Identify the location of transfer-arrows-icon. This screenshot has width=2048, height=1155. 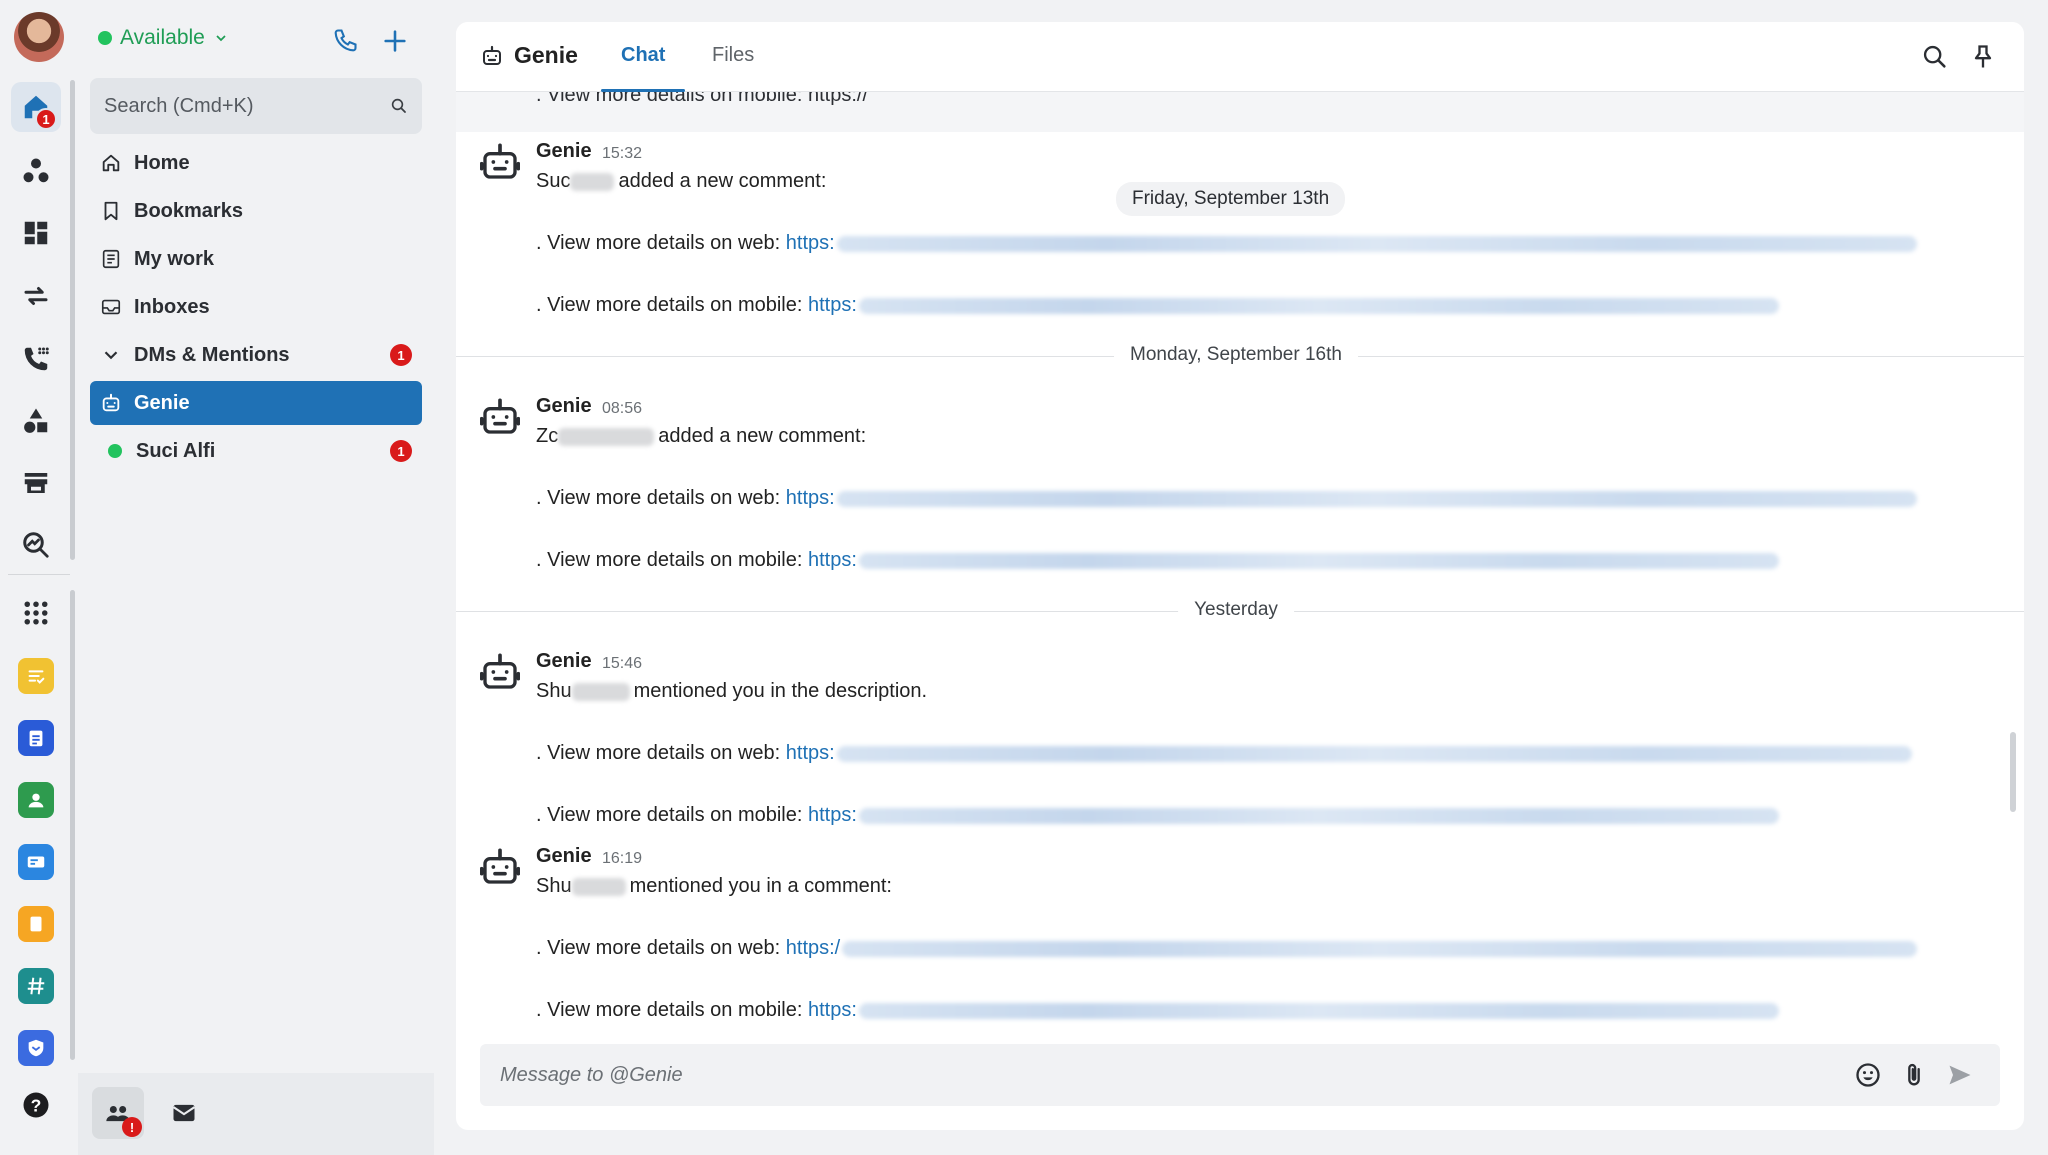
(36, 296).